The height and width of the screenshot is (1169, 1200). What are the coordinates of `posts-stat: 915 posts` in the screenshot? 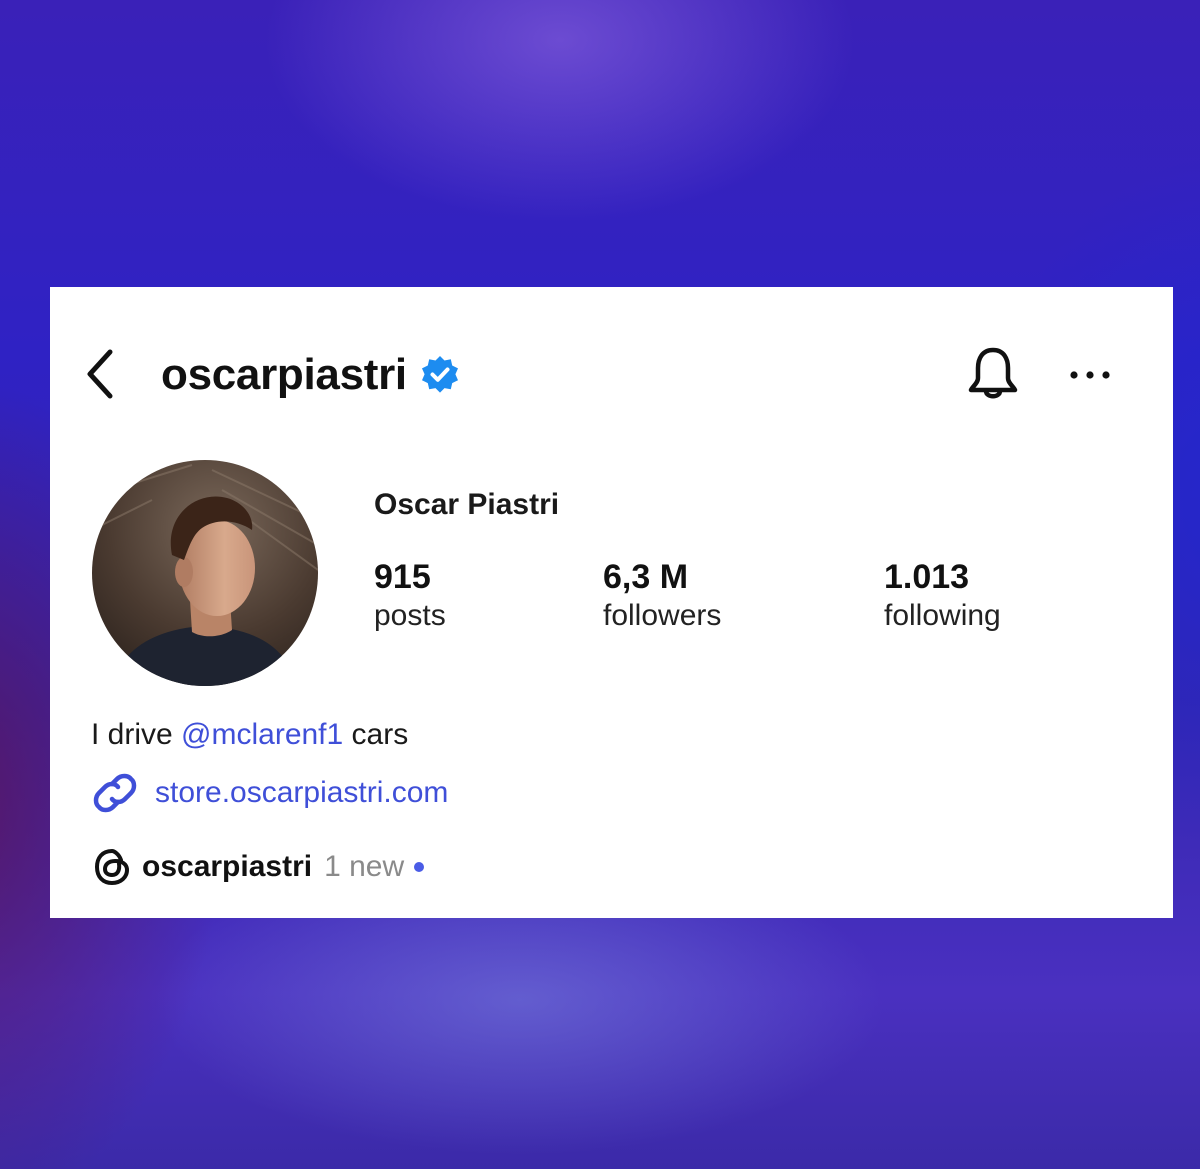 It's located at (410, 595).